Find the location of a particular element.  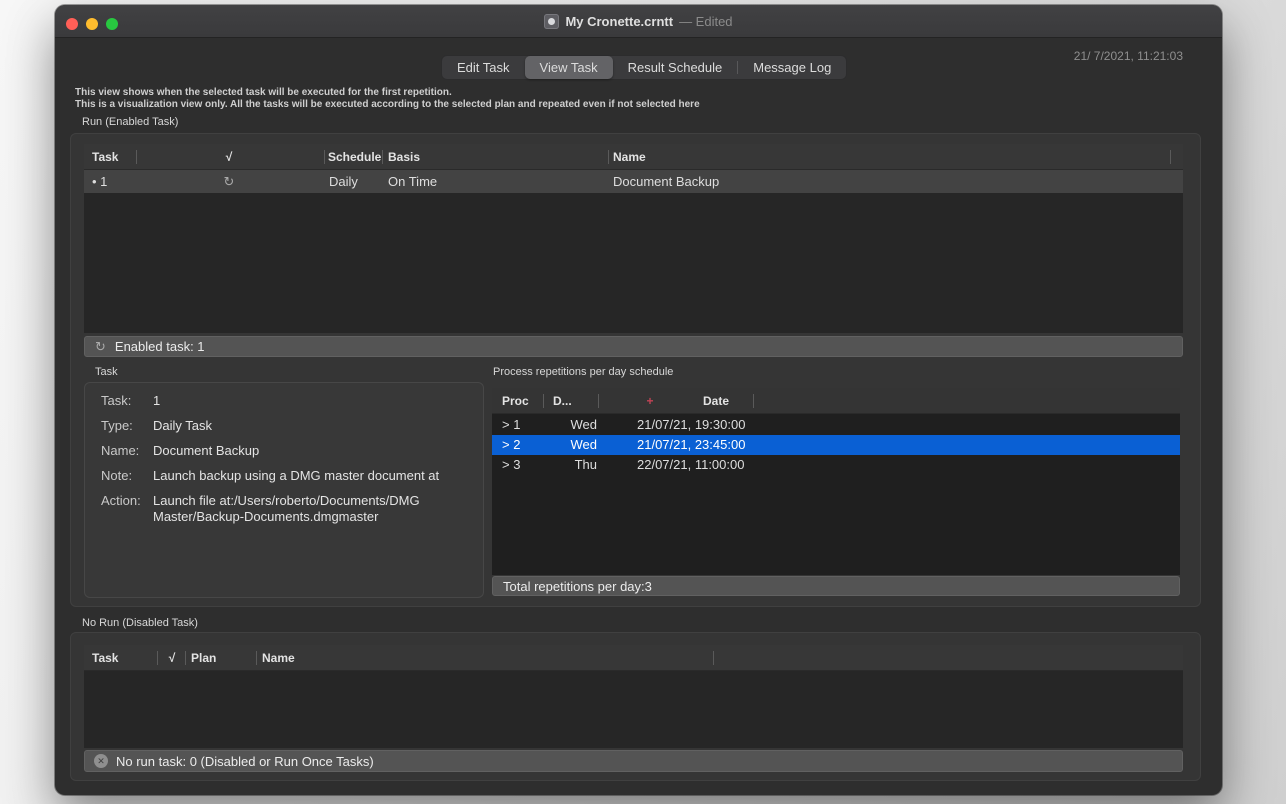

tab-view-task: View Task is located at coordinates (568, 67).